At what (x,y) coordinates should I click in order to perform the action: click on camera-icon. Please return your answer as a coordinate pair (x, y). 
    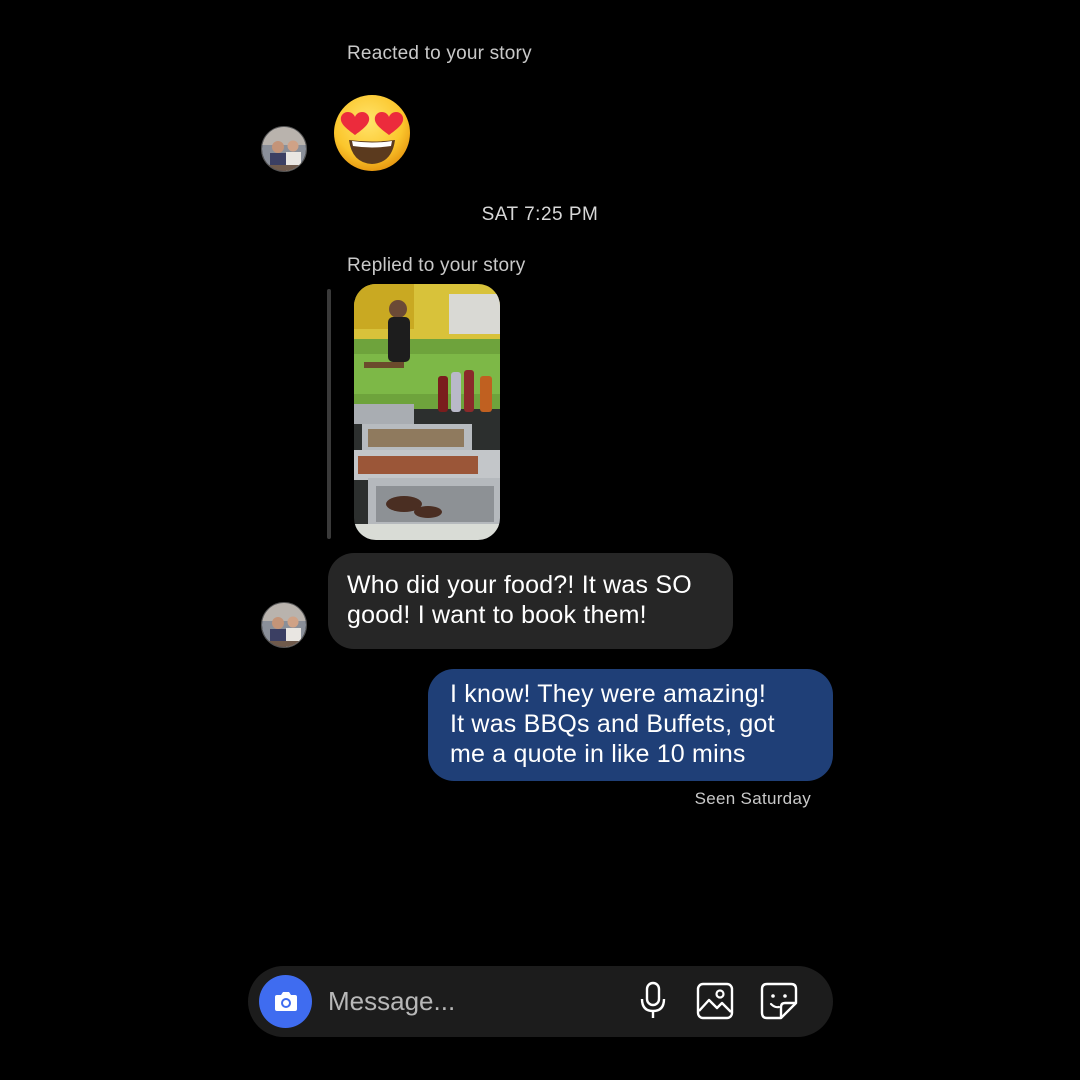
    Looking at the image, I should click on (285, 1001).